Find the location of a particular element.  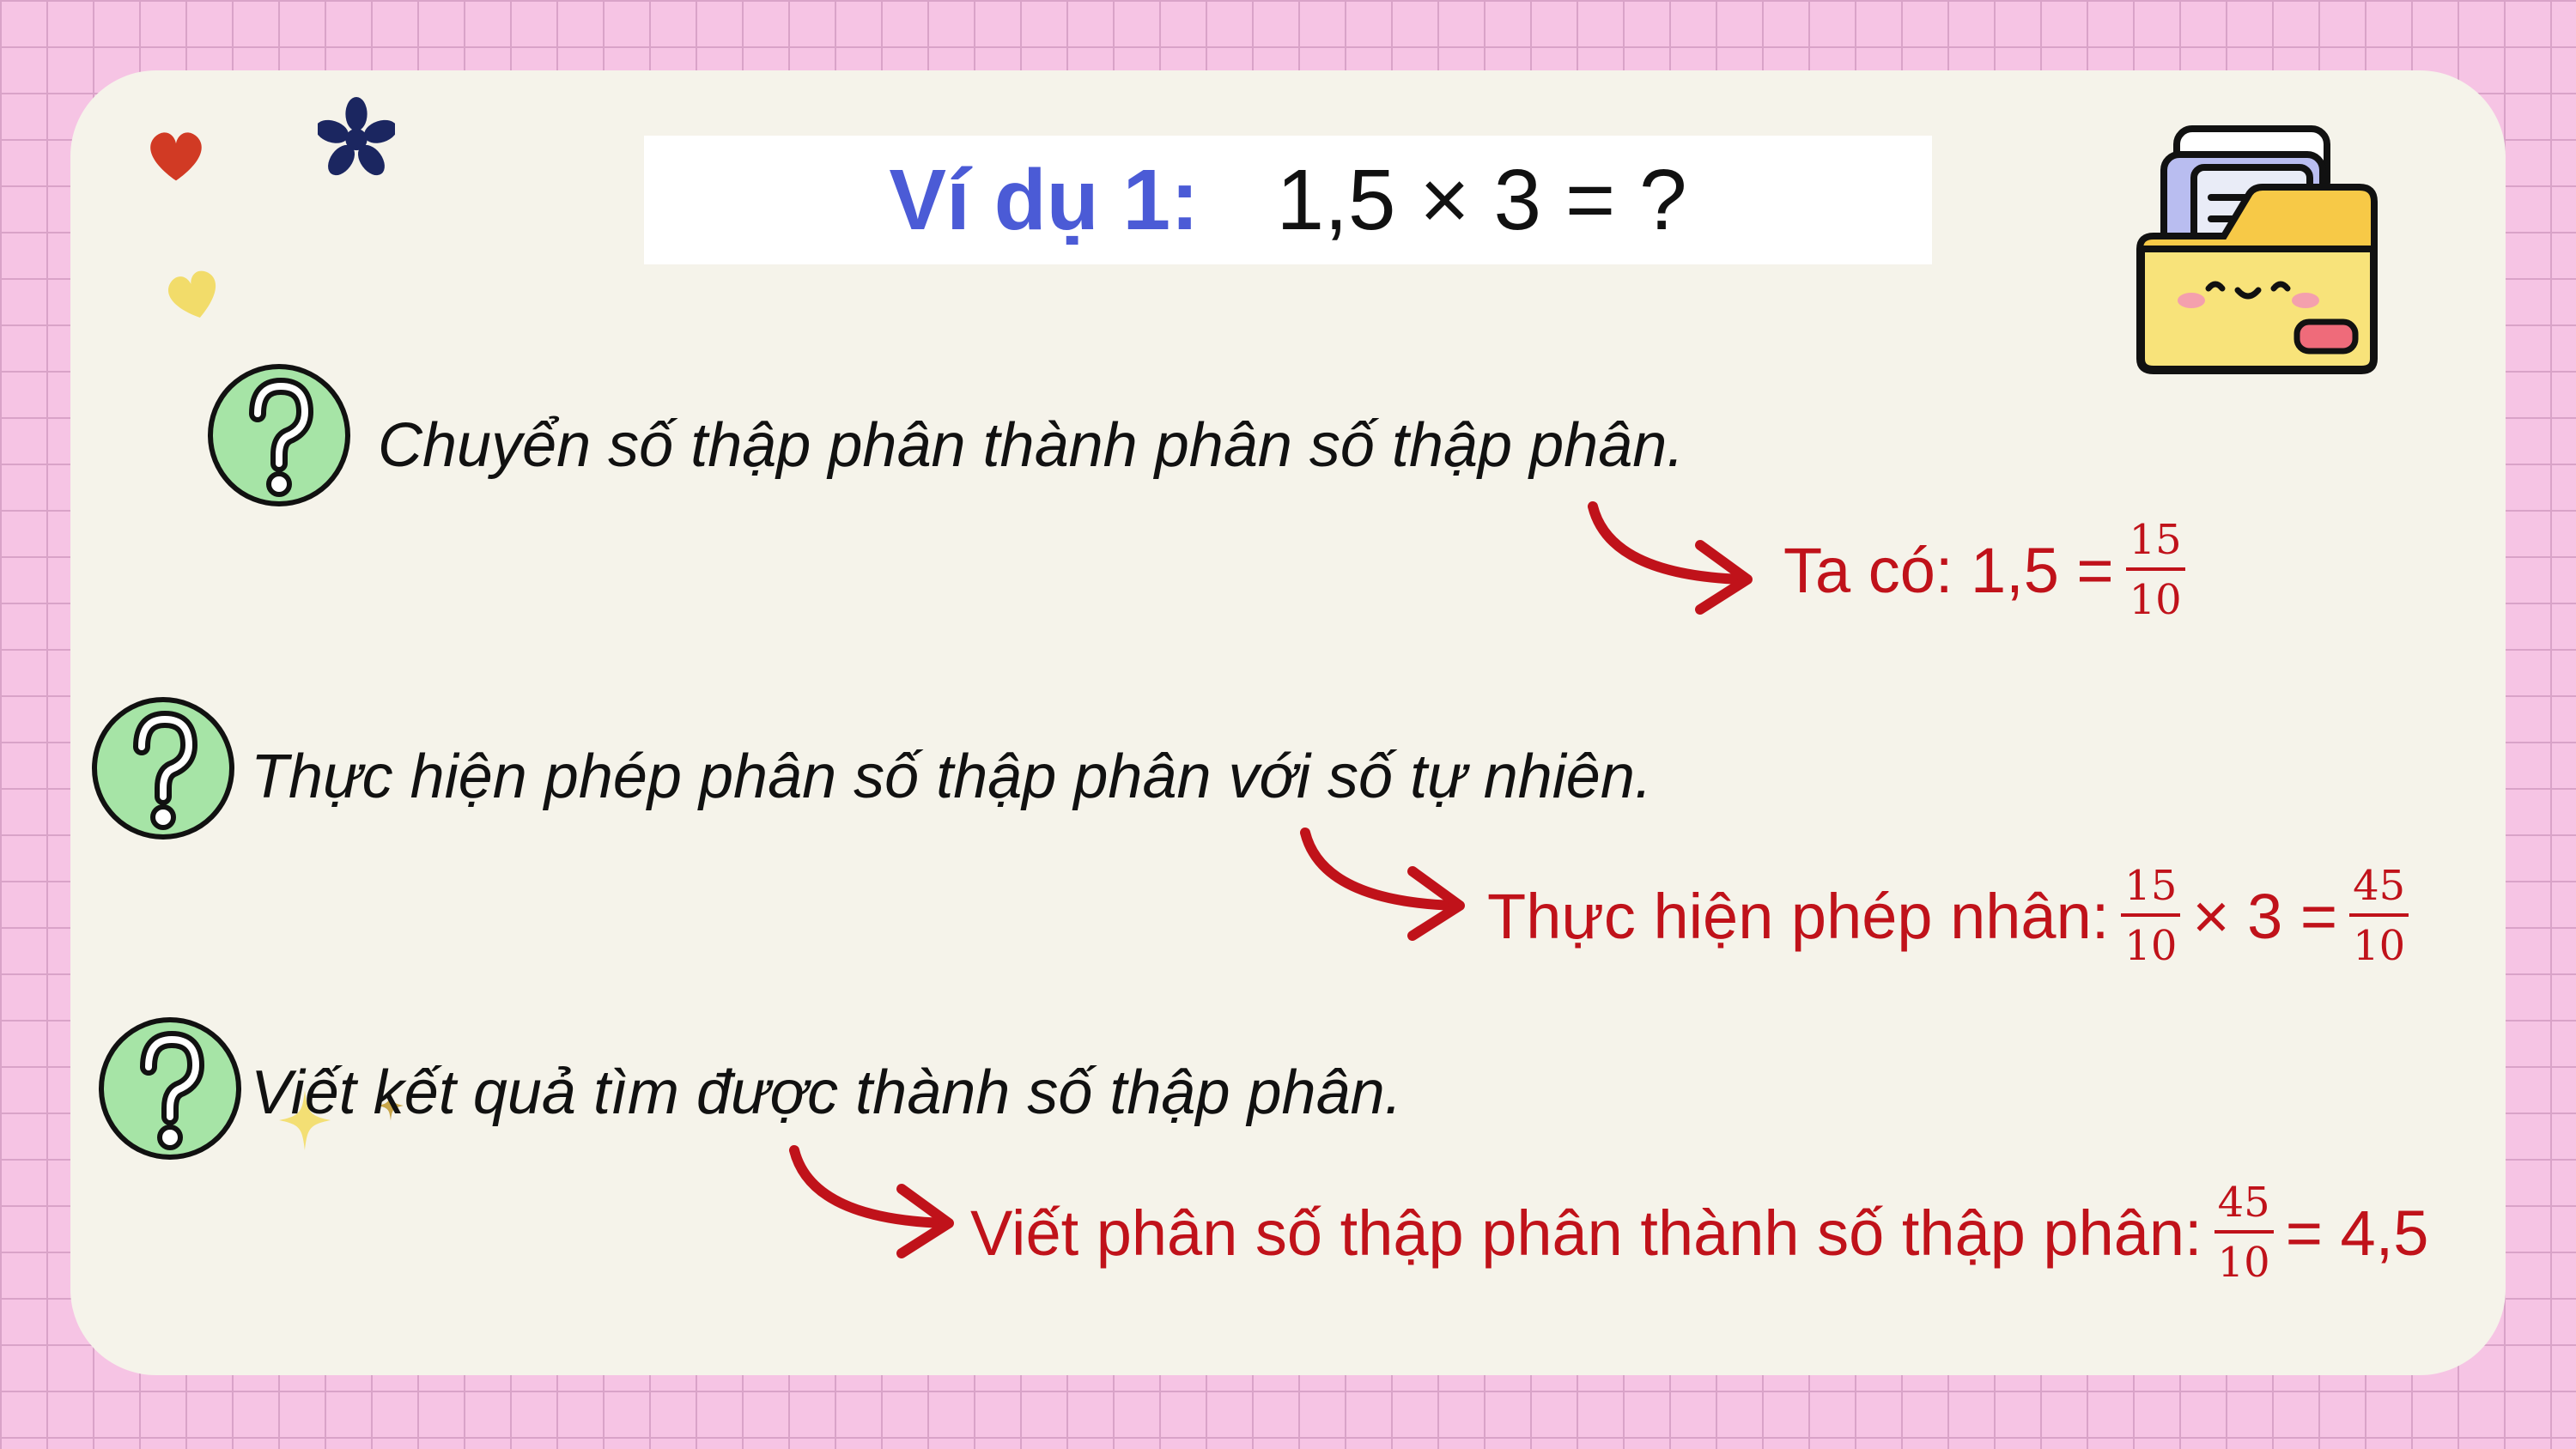

answer-2-middle: × 3 = is located at coordinates (2265, 916).